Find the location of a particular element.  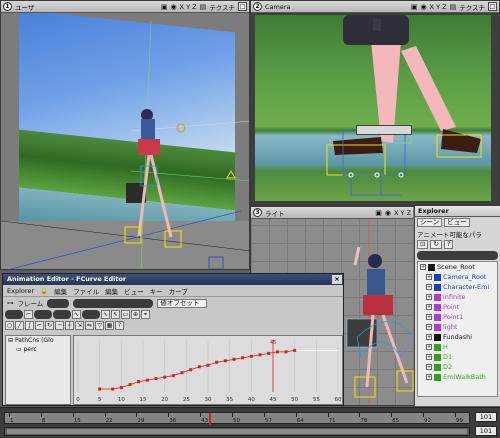

parameter-tree: ⊟ PathCns (Glo ▭ perc is located at coordinates (38, 370).